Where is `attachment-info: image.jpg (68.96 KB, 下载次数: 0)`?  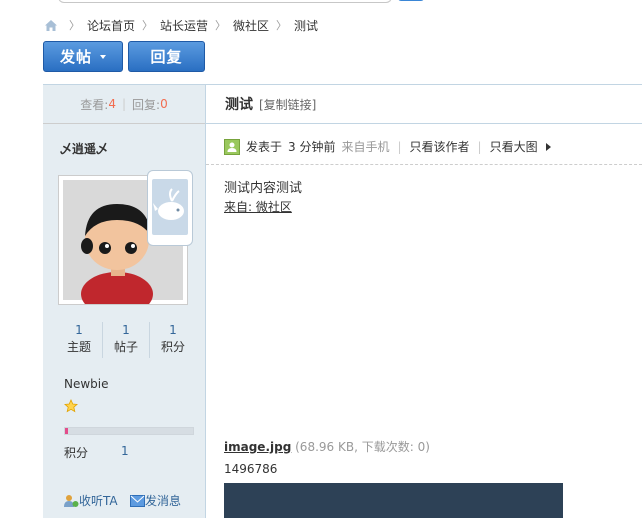 attachment-info: image.jpg (68.96 KB, 下载次数: 0) is located at coordinates (327, 446).